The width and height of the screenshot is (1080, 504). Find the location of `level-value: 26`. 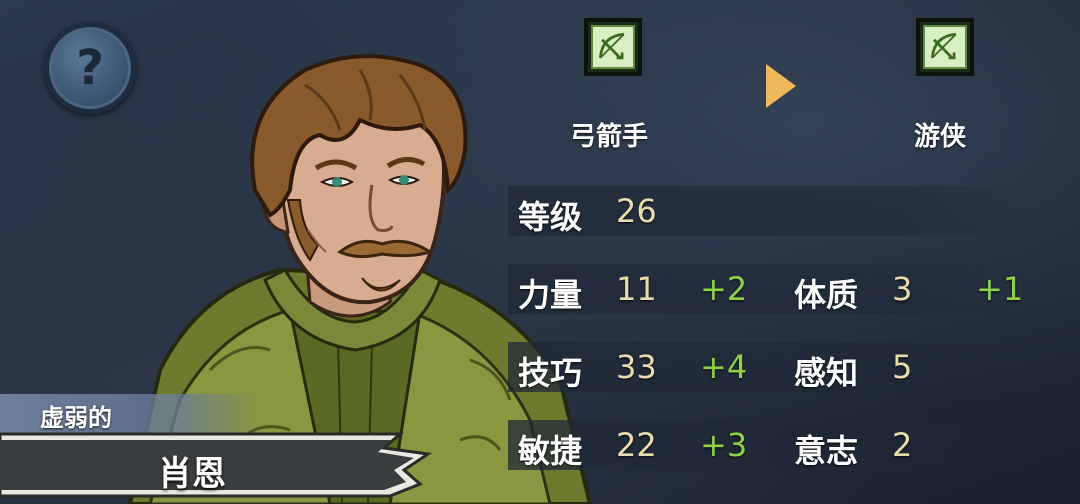

level-value: 26 is located at coordinates (636, 211).